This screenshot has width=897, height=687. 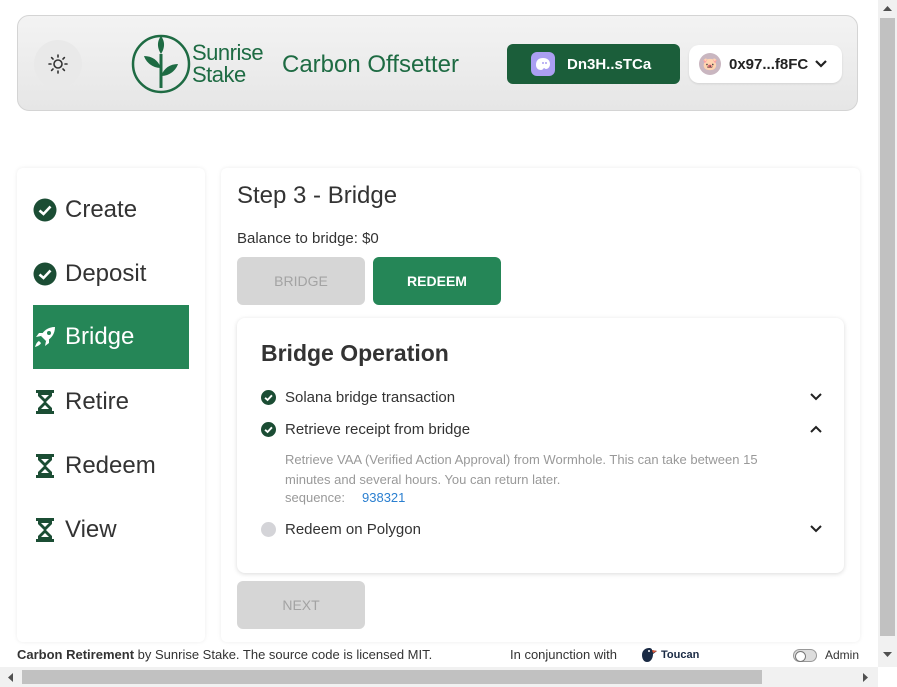 What do you see at coordinates (100, 336) in the screenshot?
I see `sidebar-item-label: Bridge` at bounding box center [100, 336].